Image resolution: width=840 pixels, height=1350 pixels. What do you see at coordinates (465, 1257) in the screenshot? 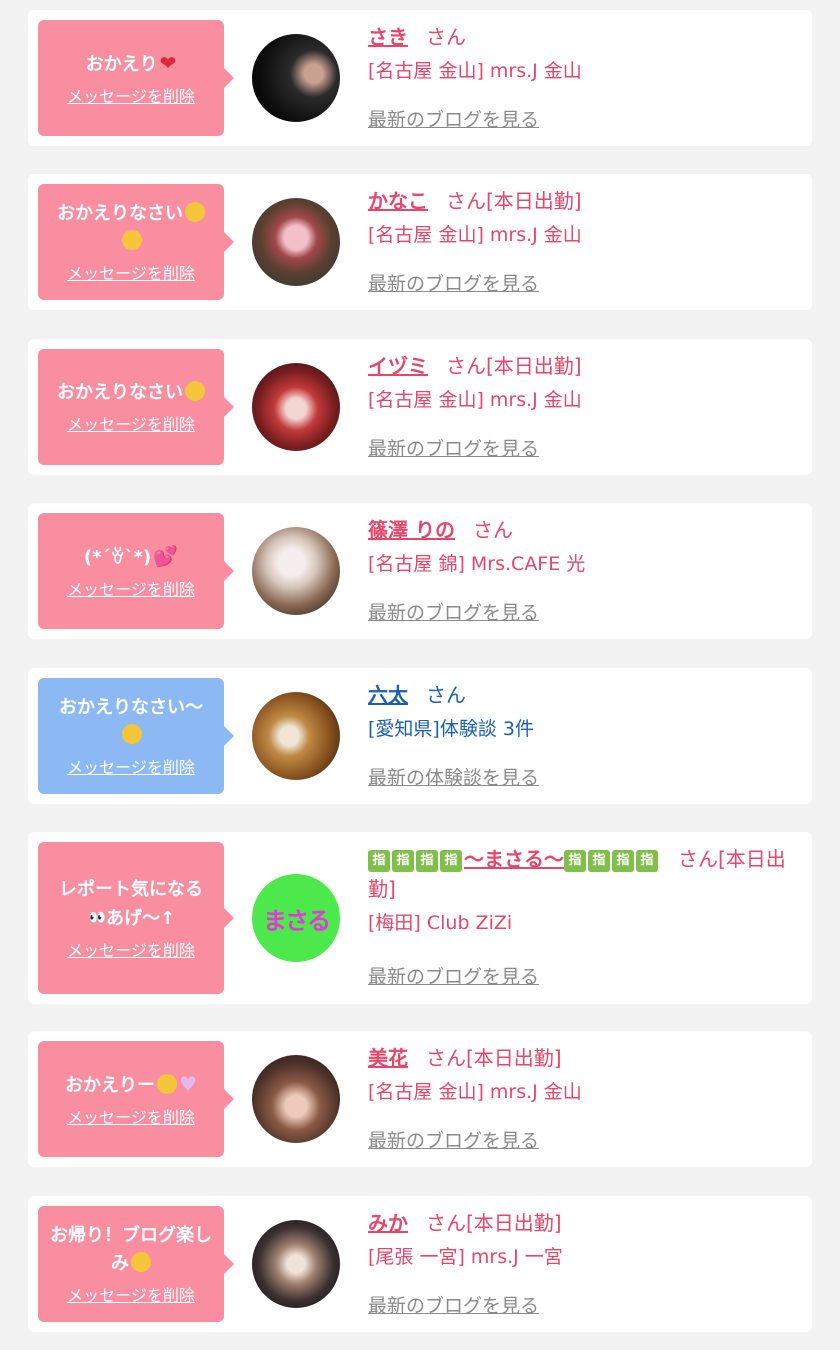
I see `shop-label: [尾張 一宮] mrs.J 一宮` at bounding box center [465, 1257].